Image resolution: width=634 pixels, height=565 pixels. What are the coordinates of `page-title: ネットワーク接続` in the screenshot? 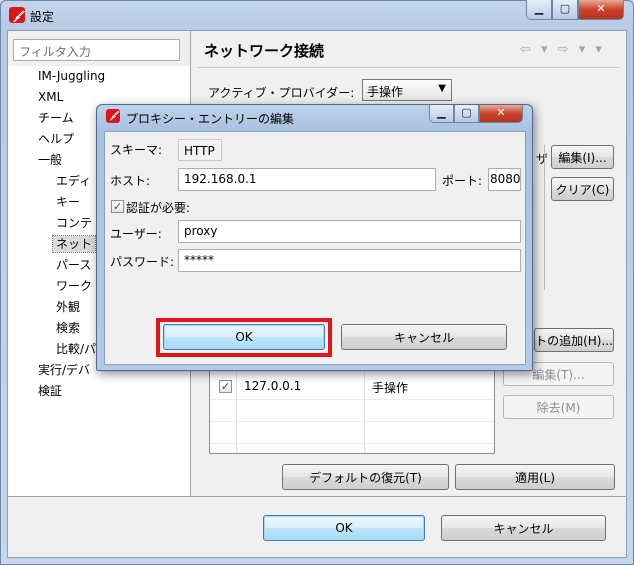 It's located at (264, 51).